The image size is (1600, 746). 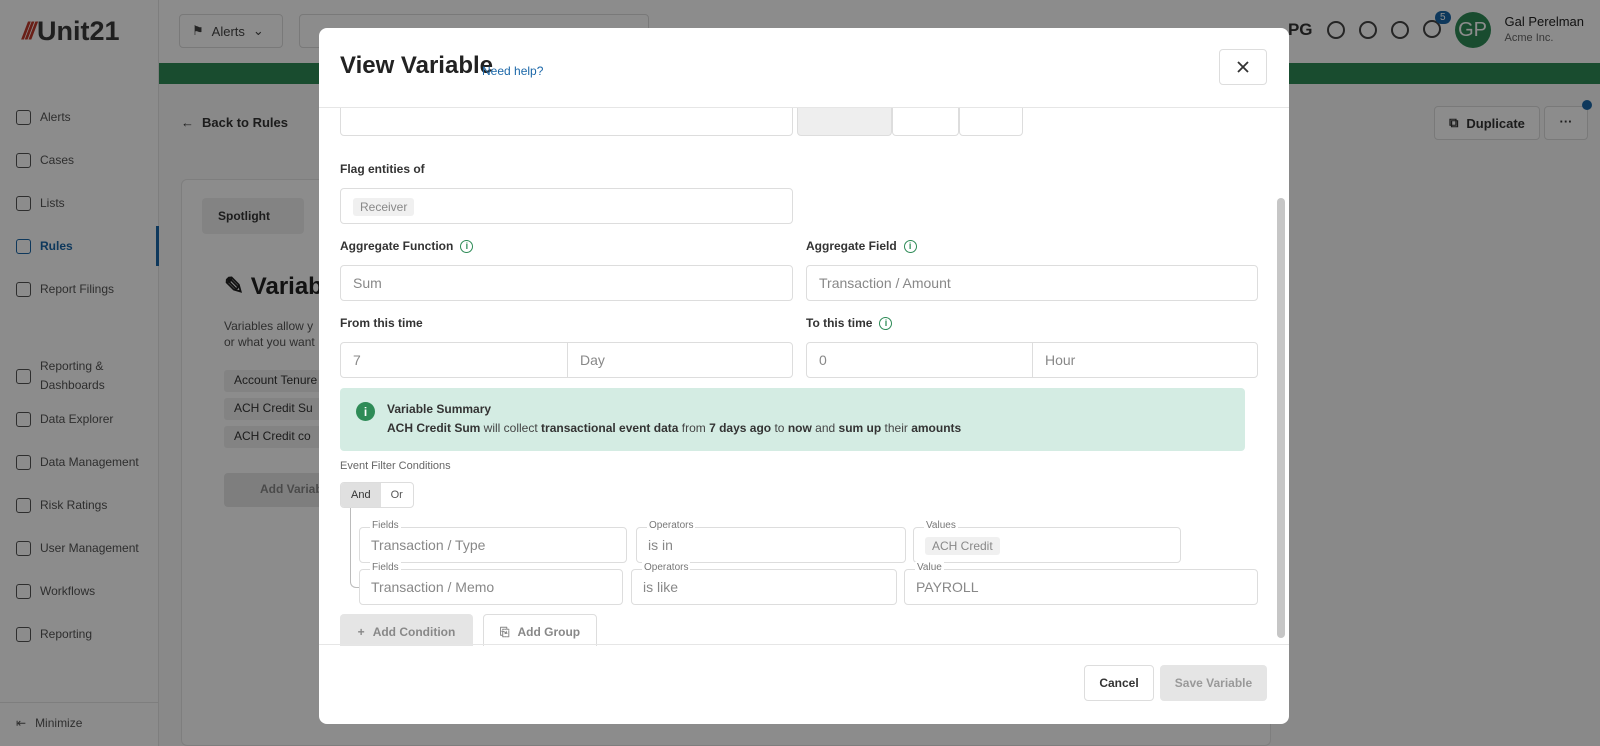 What do you see at coordinates (947, 587) in the screenshot?
I see `condition-value-text: PAYROLL` at bounding box center [947, 587].